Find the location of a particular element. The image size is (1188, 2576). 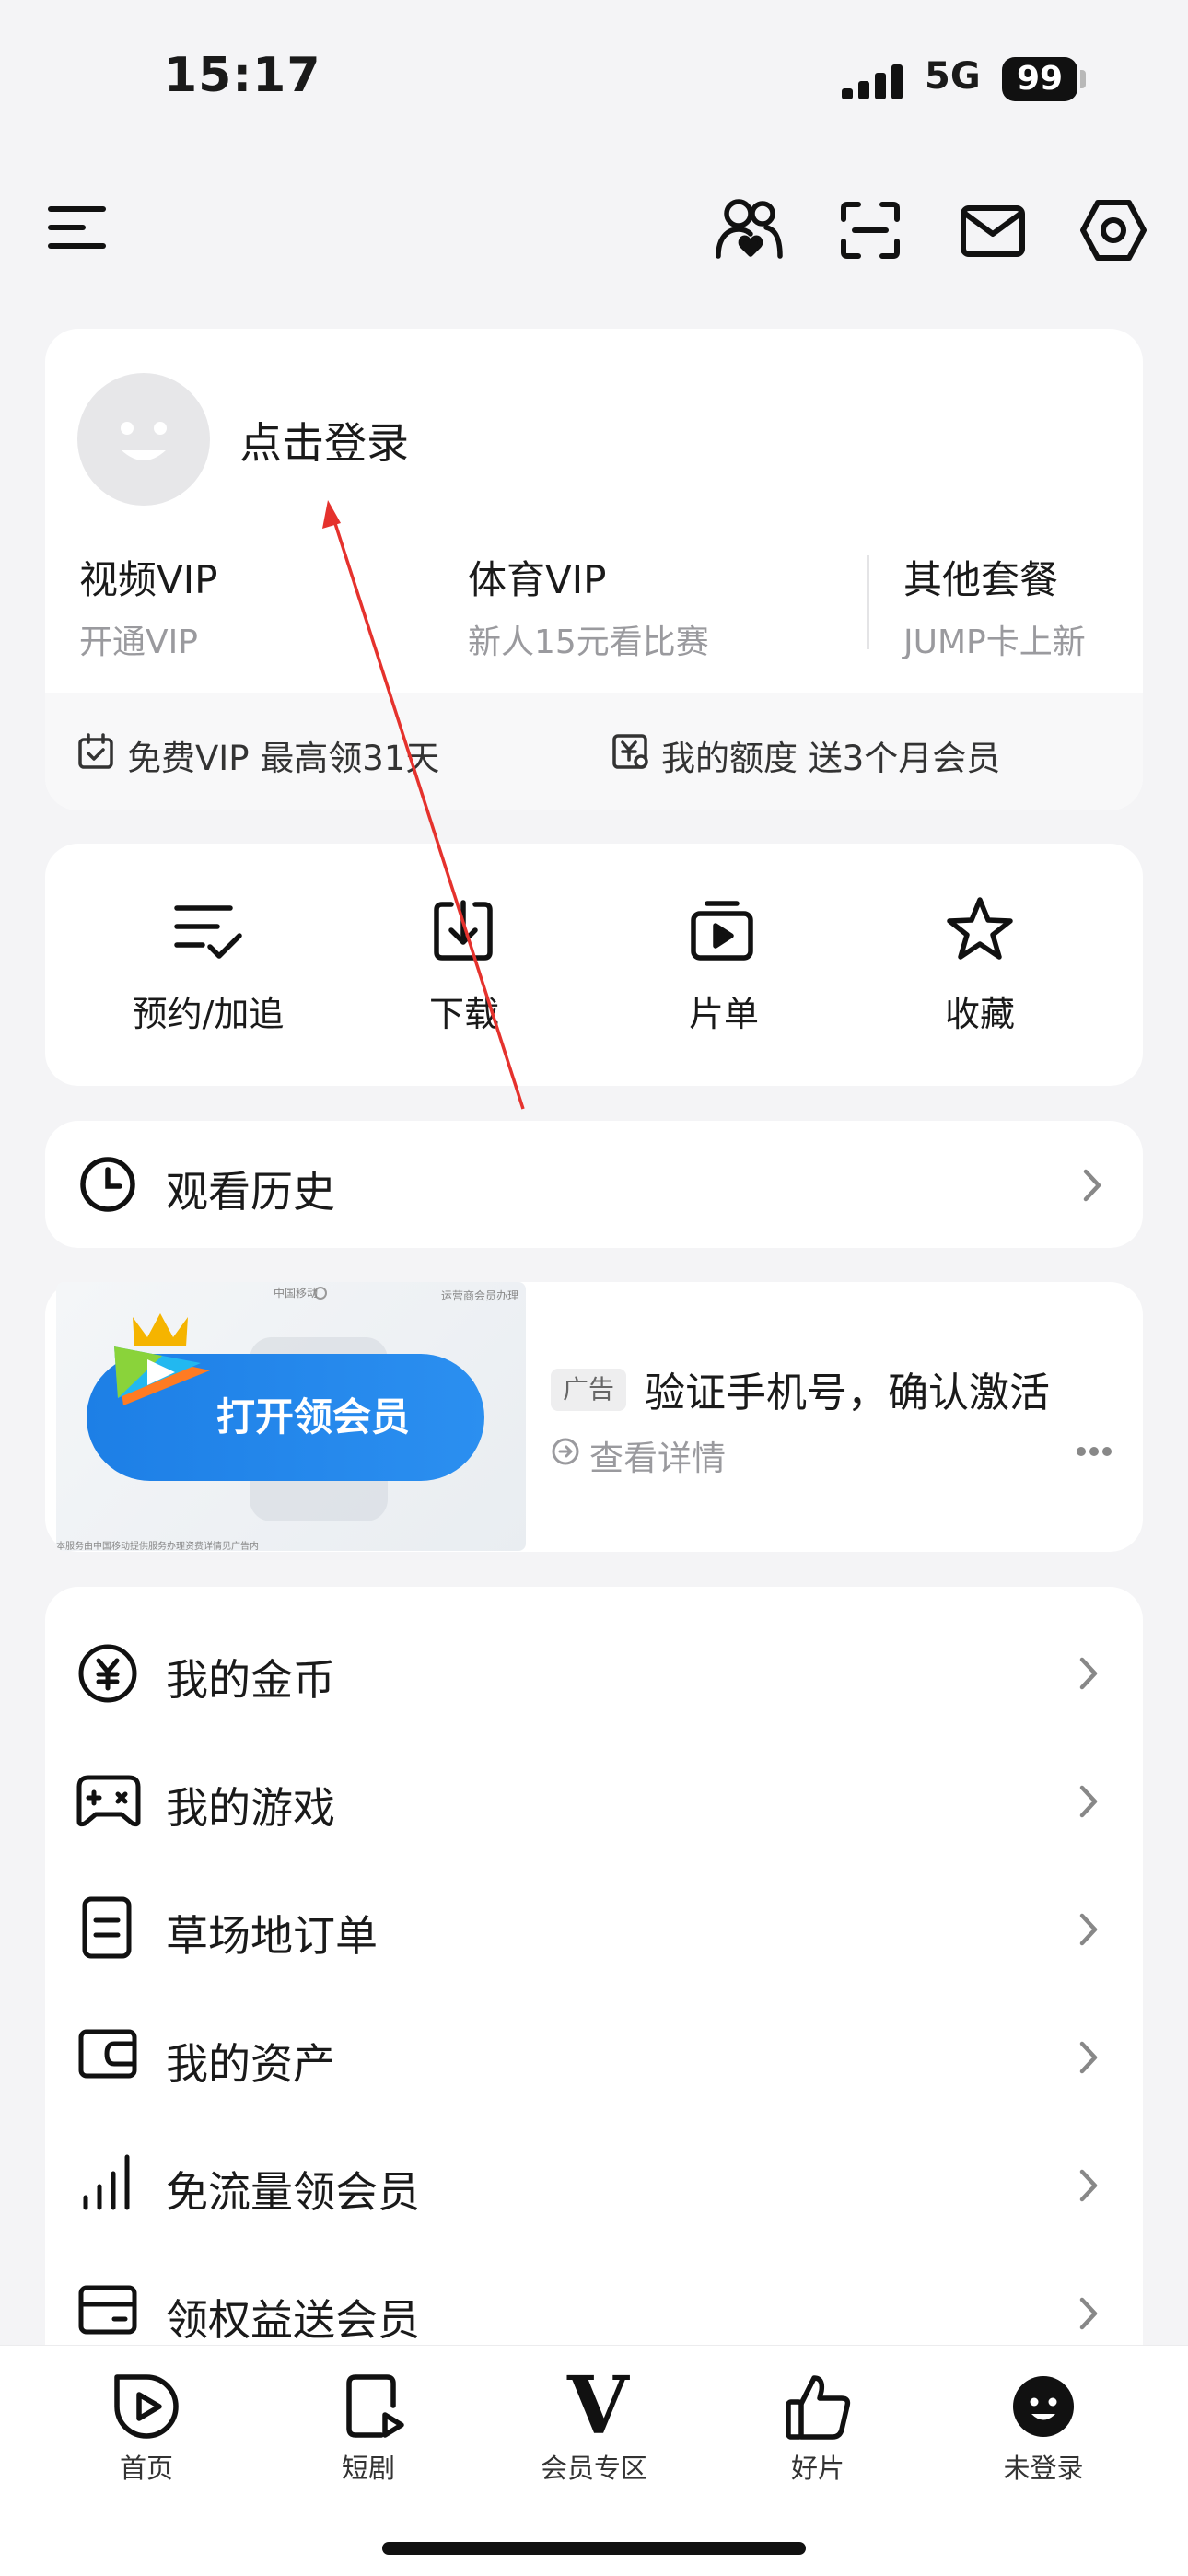

battery-level: 99 is located at coordinates (1039, 79).